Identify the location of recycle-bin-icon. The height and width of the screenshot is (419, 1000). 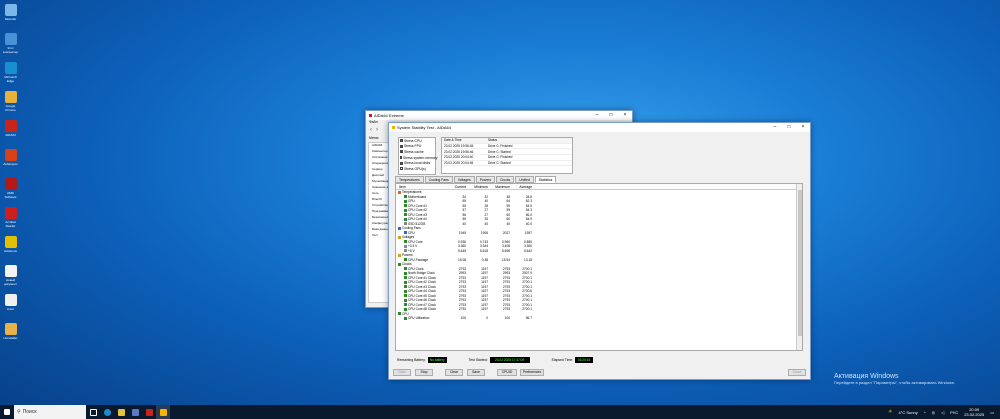
(10, 10).